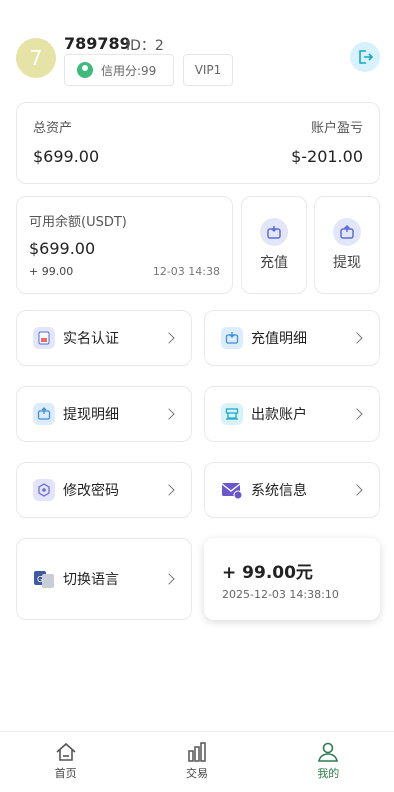  Describe the element at coordinates (336, 128) in the screenshot. I see `pnl-label: 账户盈亏` at that location.